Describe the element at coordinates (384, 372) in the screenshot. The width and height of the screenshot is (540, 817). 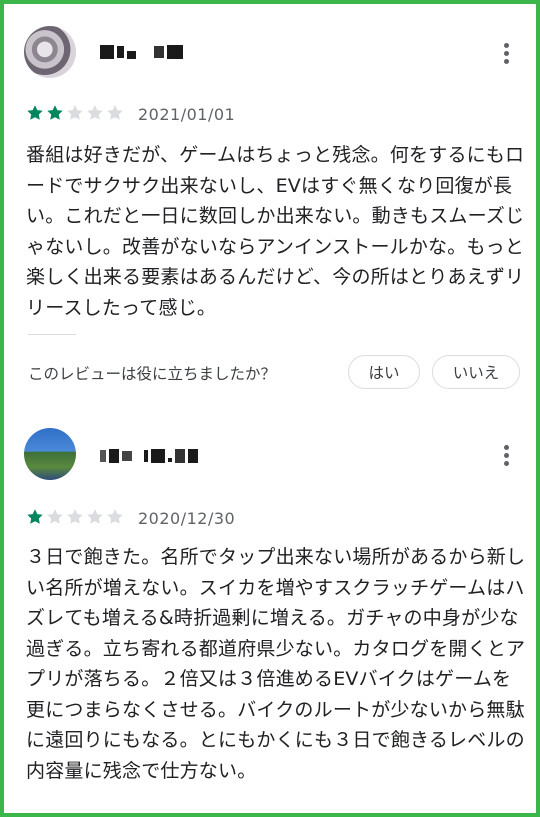
I see `helpful-yes-button: はい` at that location.